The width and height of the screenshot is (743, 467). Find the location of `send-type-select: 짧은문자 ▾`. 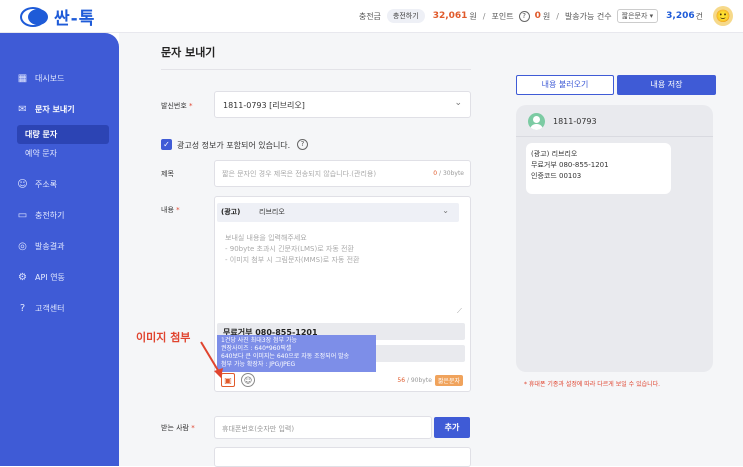

send-type-select: 짧은문자 ▾ is located at coordinates (637, 16).